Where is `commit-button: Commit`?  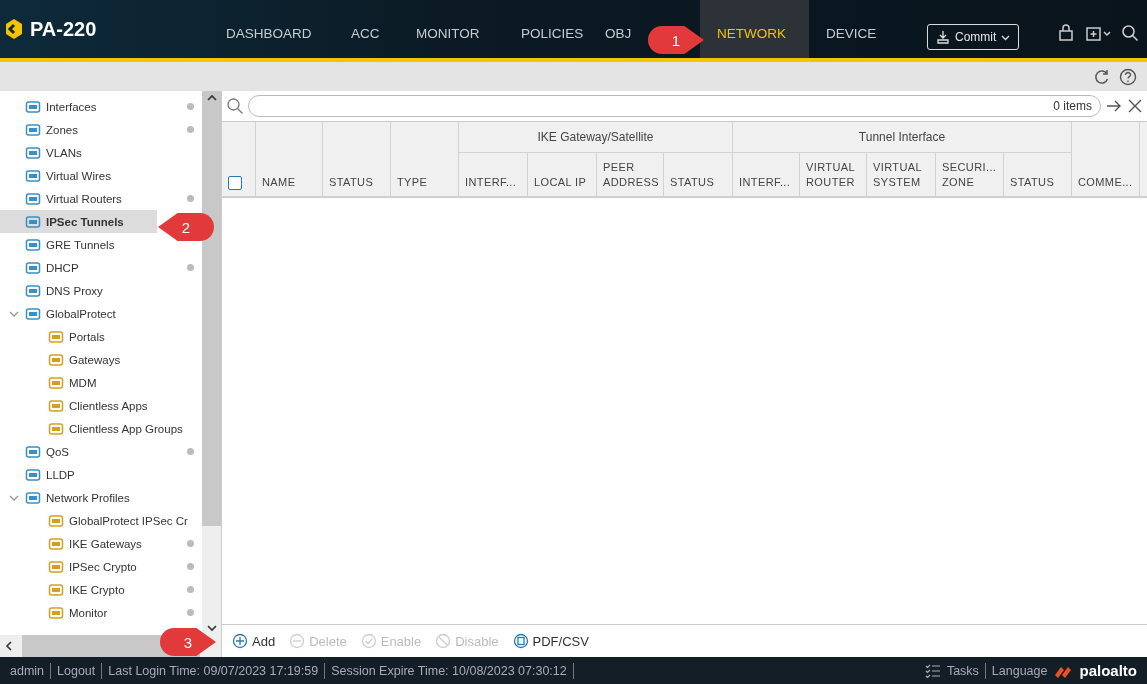
commit-button: Commit is located at coordinates (973, 37).